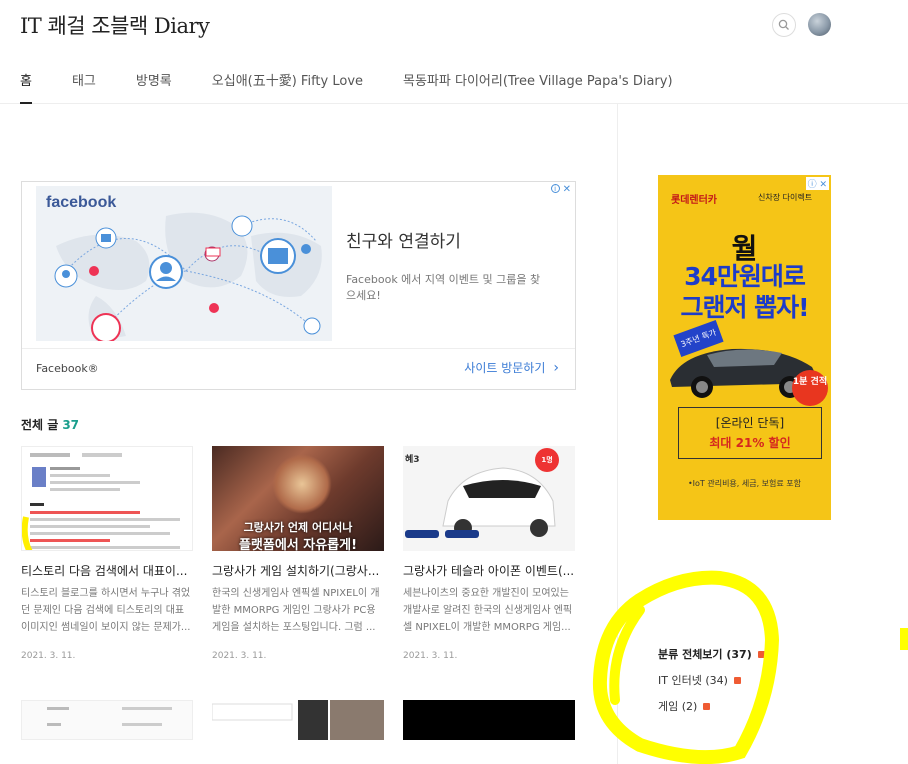  What do you see at coordinates (298, 527) in the screenshot?
I see `thumb-caption-1: 그랑사가 언제 어디서나` at bounding box center [298, 527].